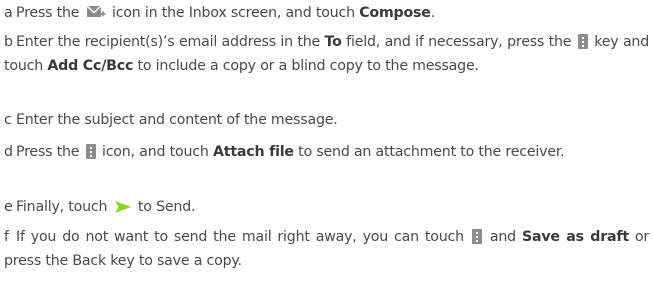 This screenshot has height=296, width=653. I want to click on step-letter: f, so click(6, 237).